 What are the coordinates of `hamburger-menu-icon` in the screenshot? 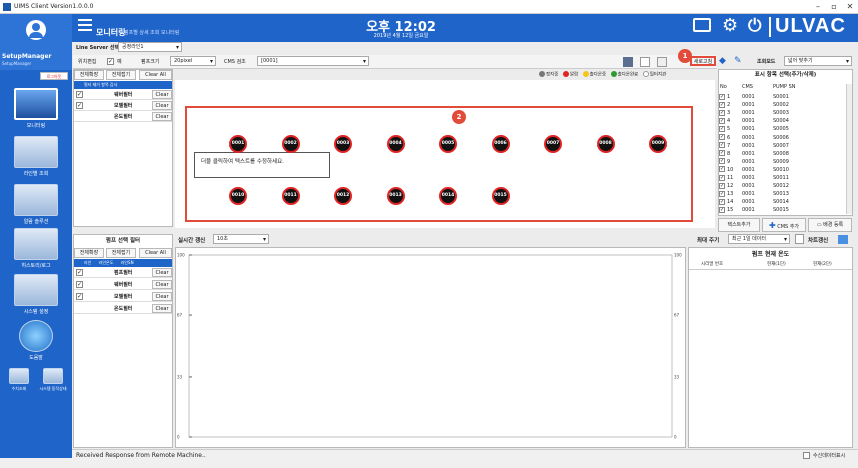 It's located at (85, 25).